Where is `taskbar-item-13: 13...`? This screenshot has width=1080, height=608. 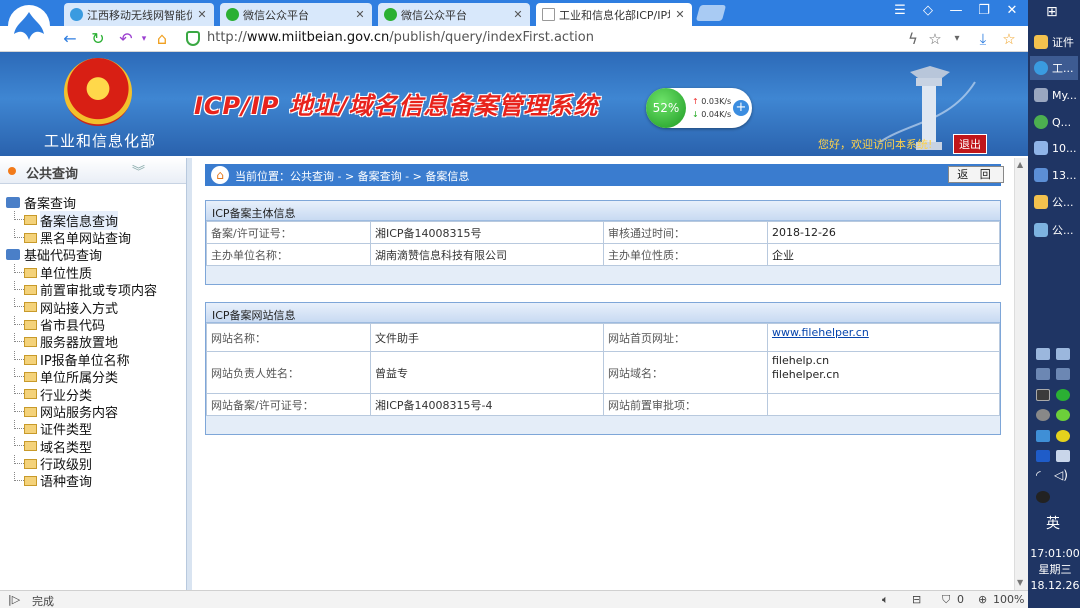 taskbar-item-13: 13... is located at coordinates (1054, 175).